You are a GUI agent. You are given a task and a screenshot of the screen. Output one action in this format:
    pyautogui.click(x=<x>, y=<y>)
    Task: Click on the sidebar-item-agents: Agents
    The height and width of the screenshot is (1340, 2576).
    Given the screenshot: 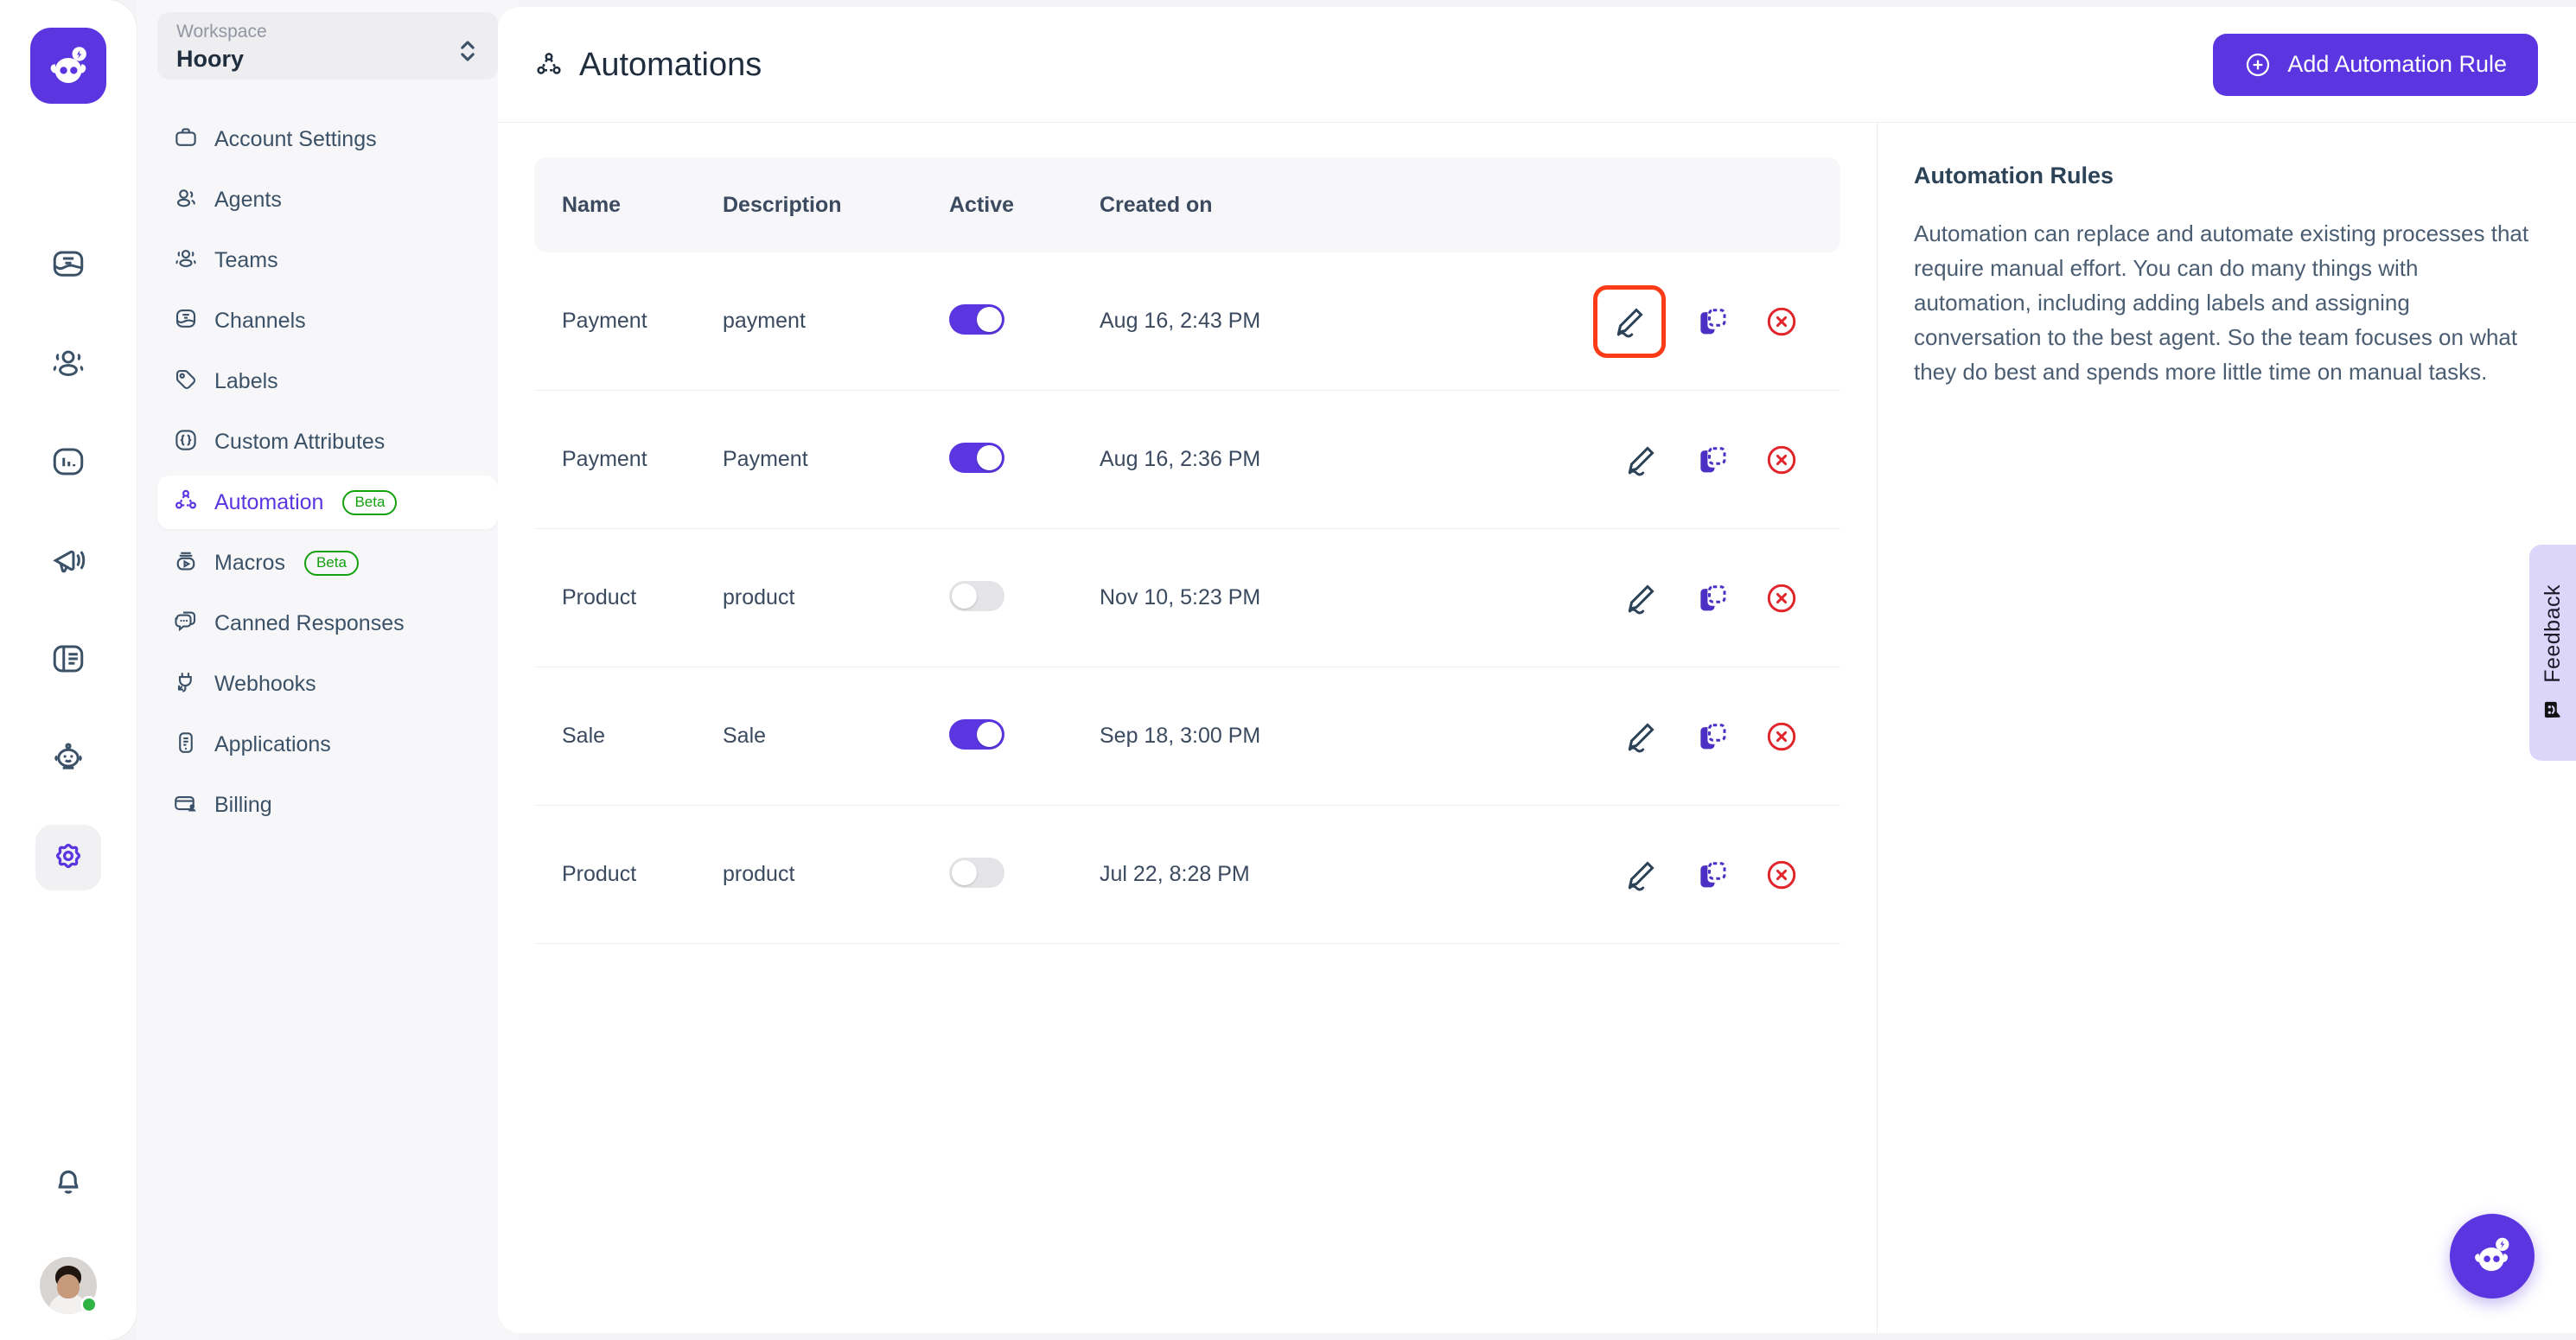 What is the action you would take?
    pyautogui.click(x=327, y=200)
    